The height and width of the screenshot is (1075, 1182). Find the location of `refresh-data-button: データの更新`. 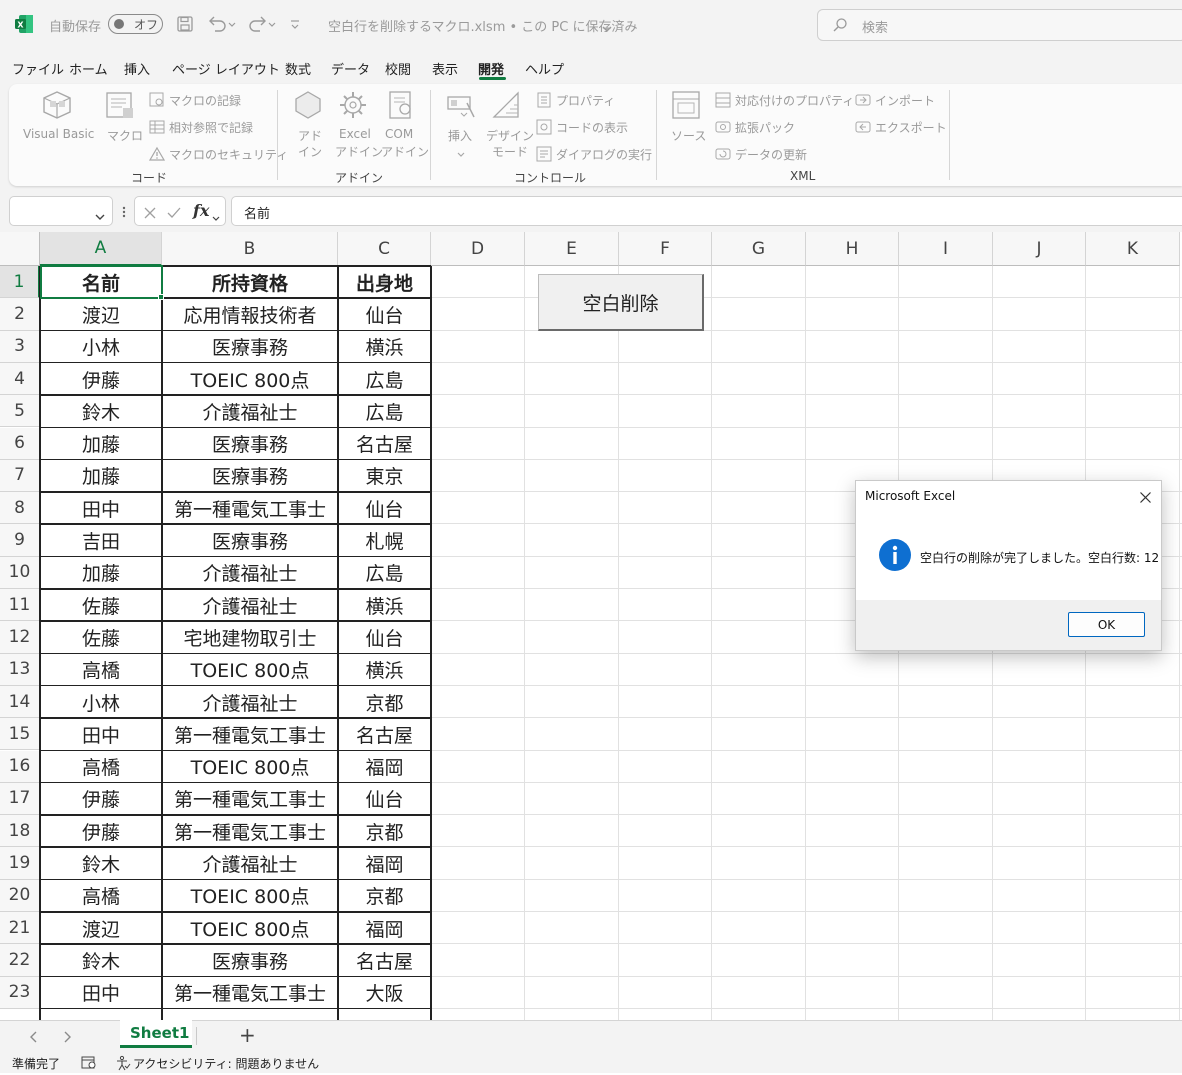

refresh-data-button: データの更新 is located at coordinates (771, 154).